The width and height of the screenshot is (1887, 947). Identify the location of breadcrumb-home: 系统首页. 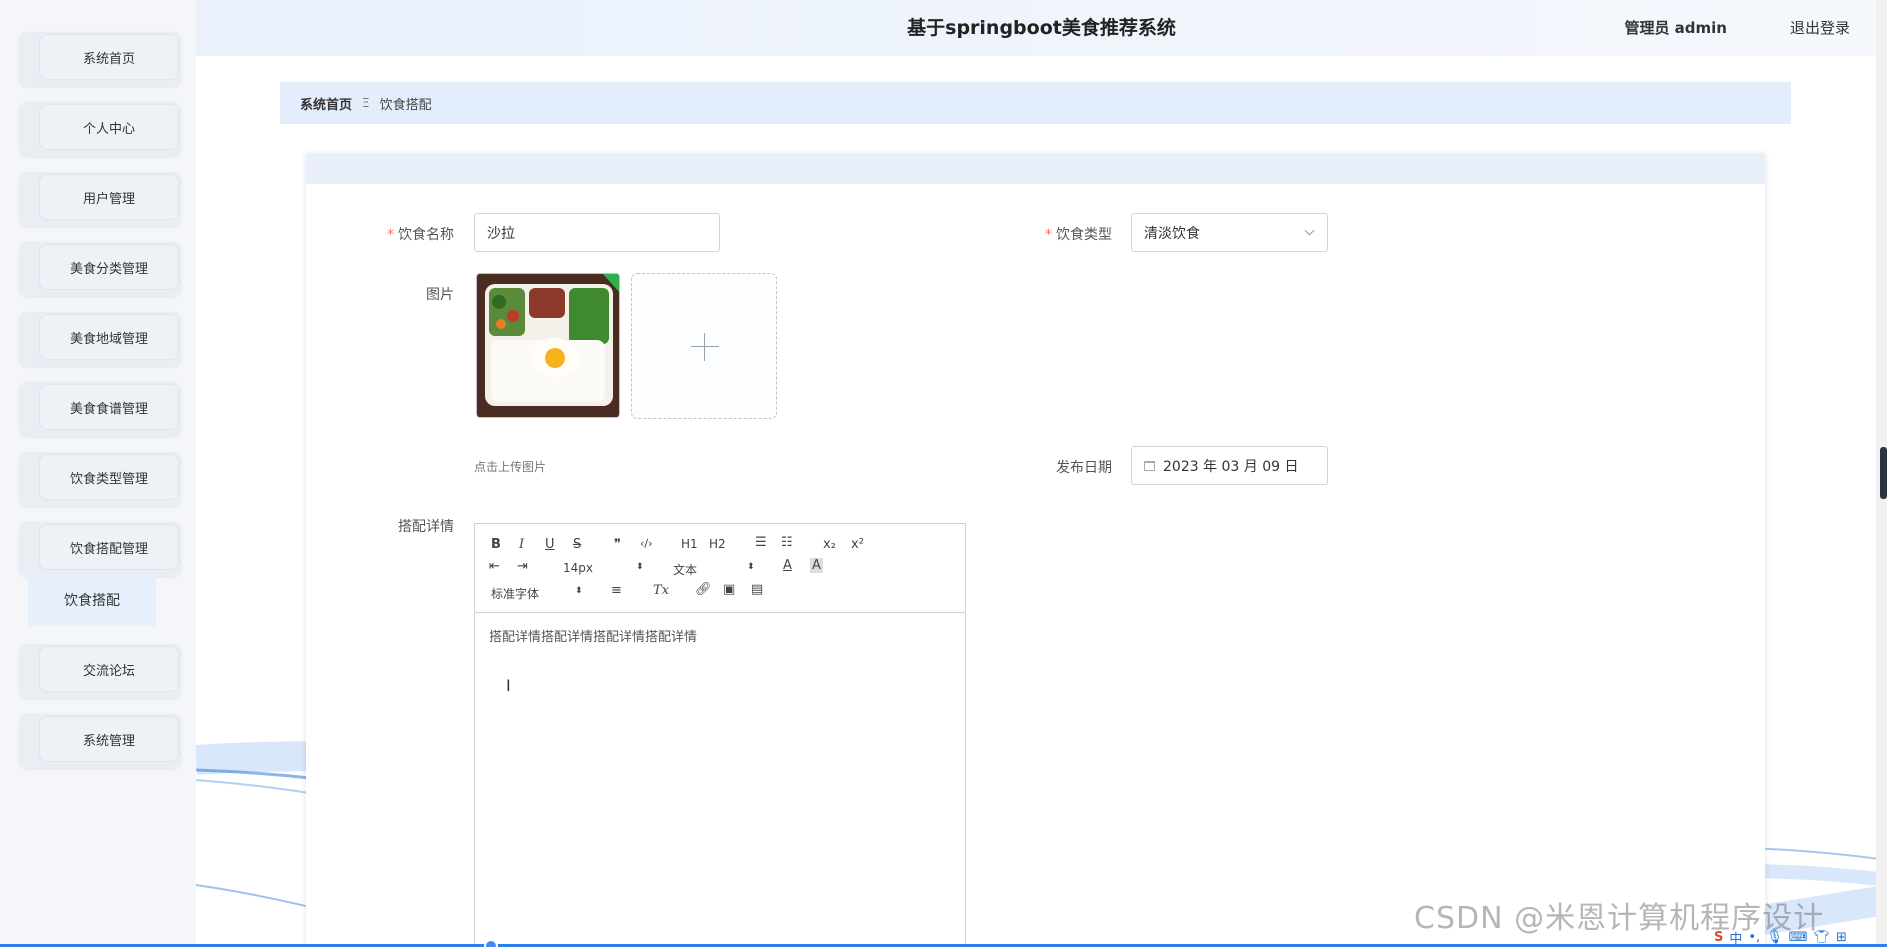
(326, 103).